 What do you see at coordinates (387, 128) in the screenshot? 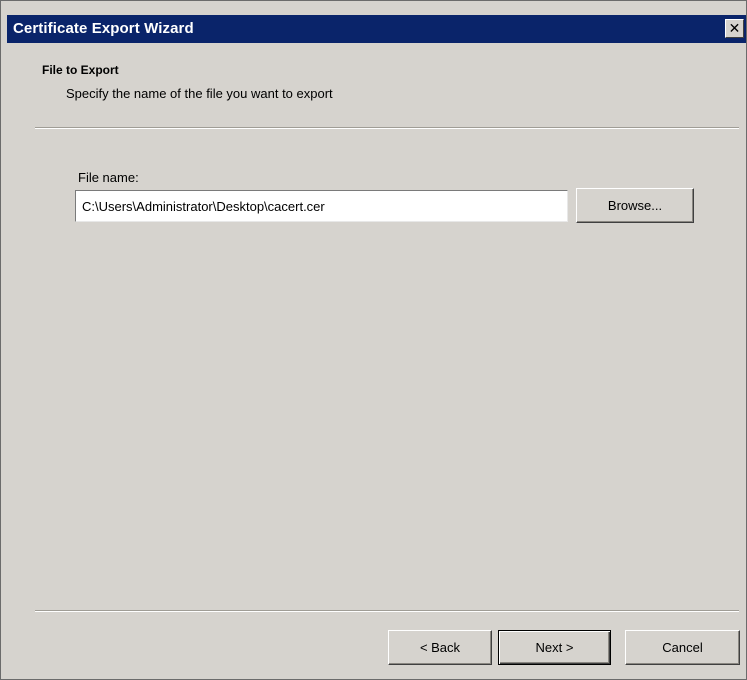
I see `header-divider` at bounding box center [387, 128].